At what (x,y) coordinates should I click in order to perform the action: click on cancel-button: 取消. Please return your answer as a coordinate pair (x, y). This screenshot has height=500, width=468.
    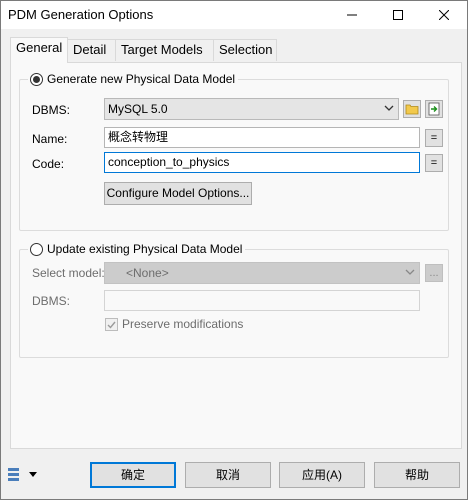
    Looking at the image, I should click on (228, 475).